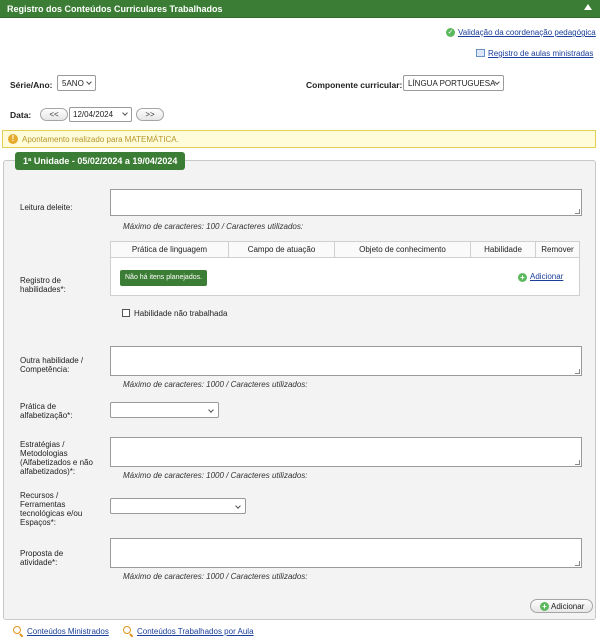  What do you see at coordinates (100, 139) in the screenshot?
I see `notice-text: Apontamento realizado para MATEMÁTICA.` at bounding box center [100, 139].